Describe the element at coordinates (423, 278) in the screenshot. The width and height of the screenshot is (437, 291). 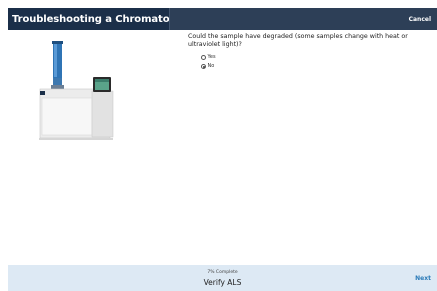
I see `next-button: Next` at that location.